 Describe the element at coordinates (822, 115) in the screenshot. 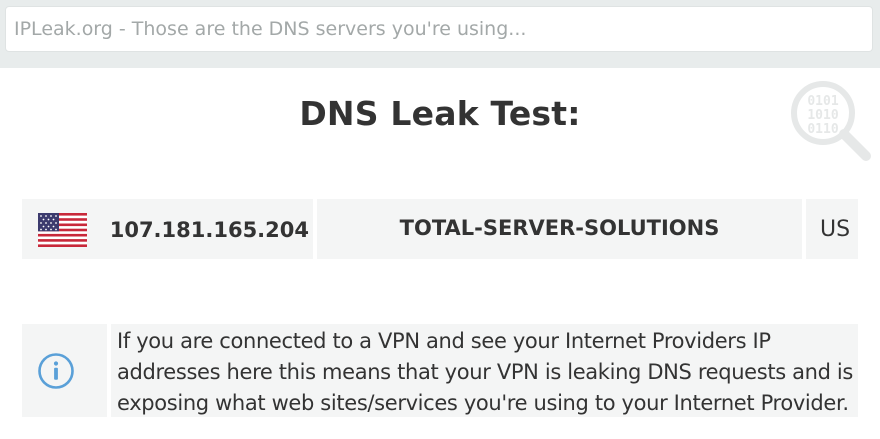

I see `svg-text: 1010` at that location.